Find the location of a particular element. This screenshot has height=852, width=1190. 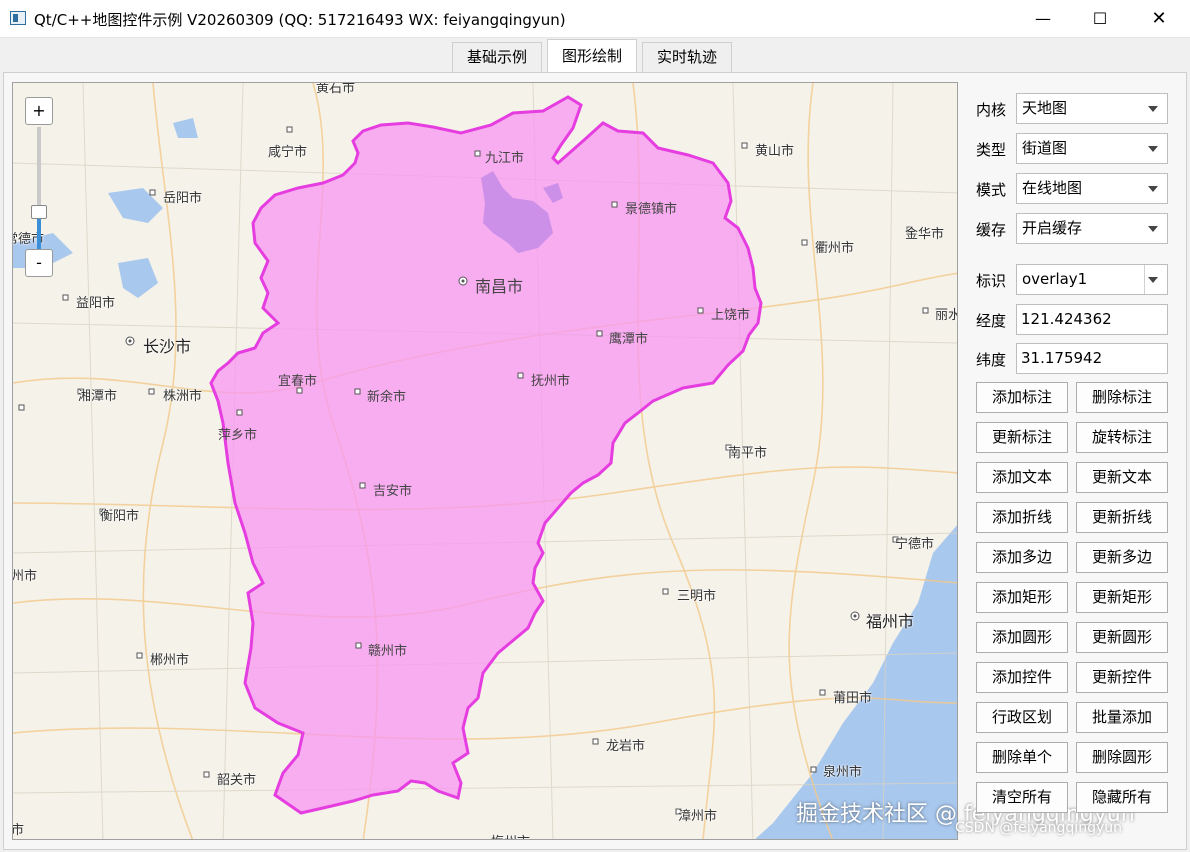

lng-label: 经度 is located at coordinates (991, 321).